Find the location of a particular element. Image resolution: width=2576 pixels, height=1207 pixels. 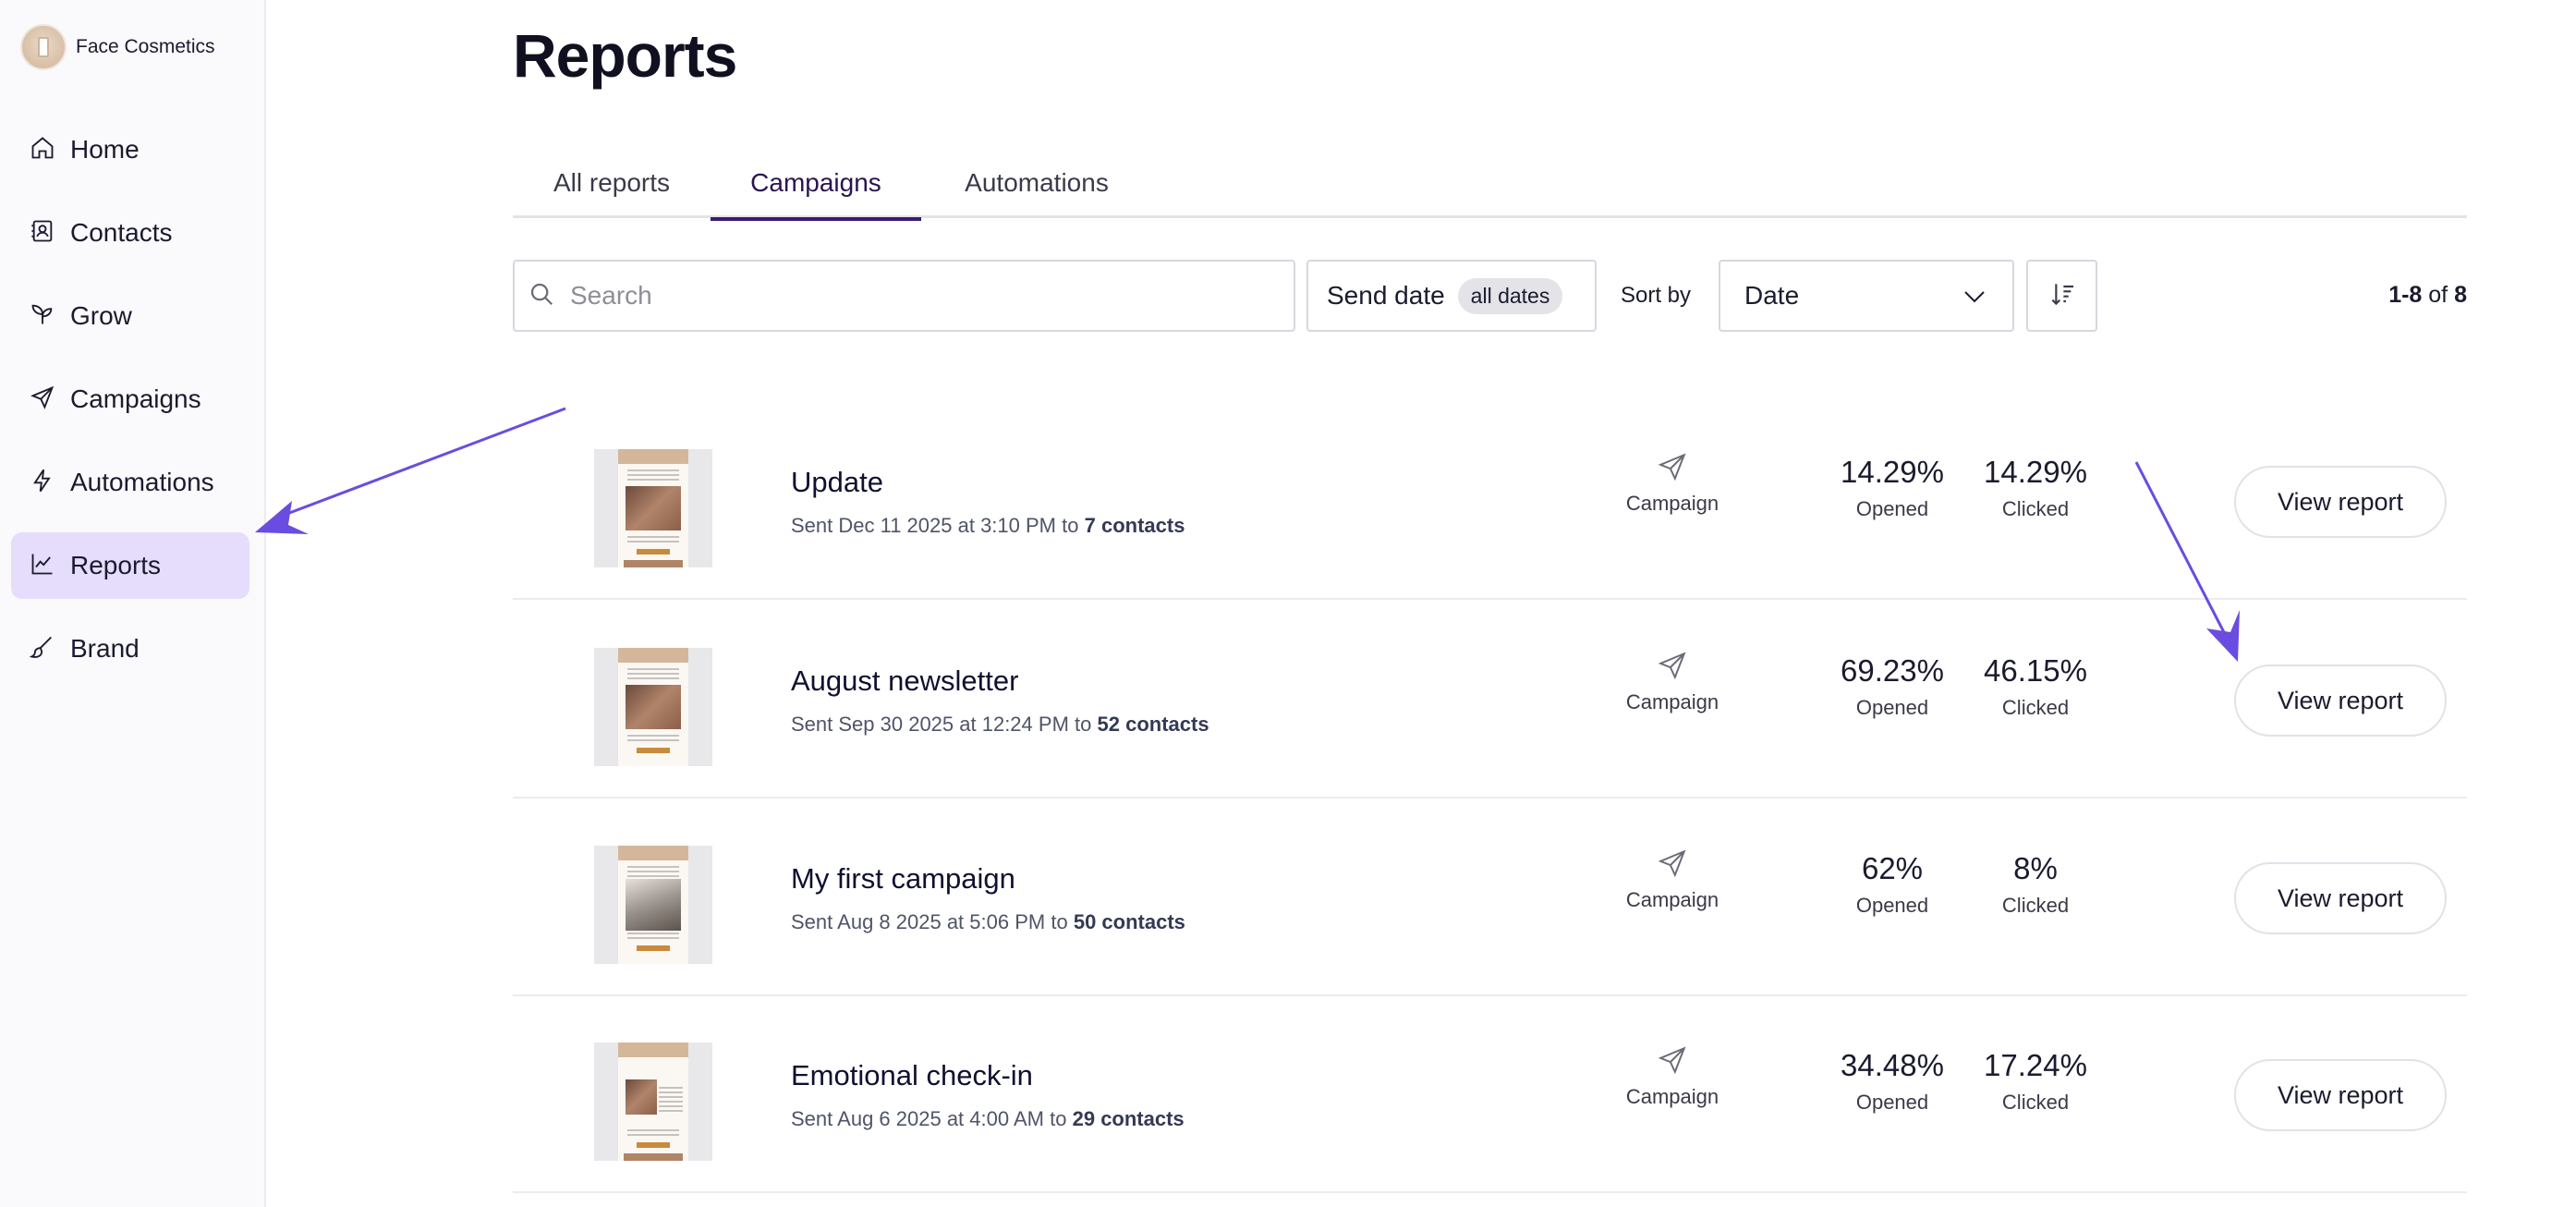

clicked-stat: 46.15% Clicked is located at coordinates (2036, 686).